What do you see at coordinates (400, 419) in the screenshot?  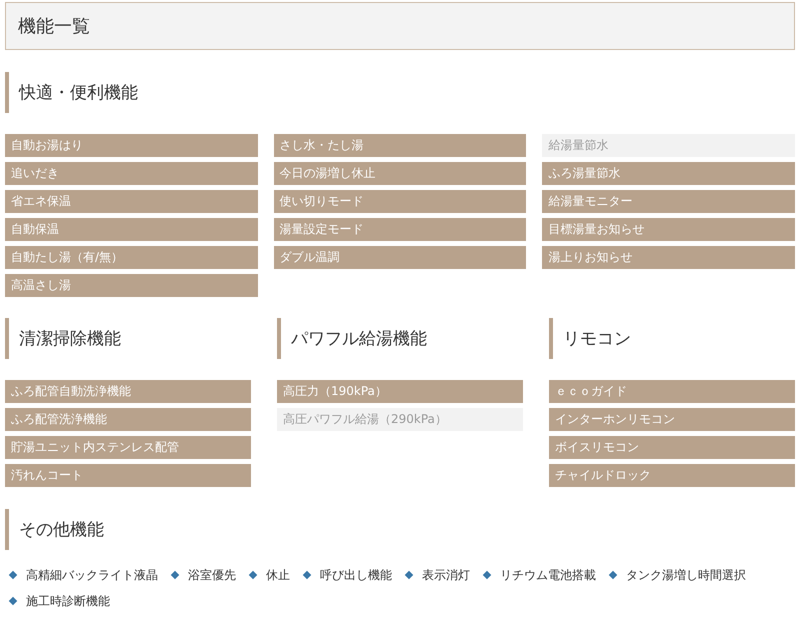 I see `feature-tag: 高圧パワフル給湯（290kPa）` at bounding box center [400, 419].